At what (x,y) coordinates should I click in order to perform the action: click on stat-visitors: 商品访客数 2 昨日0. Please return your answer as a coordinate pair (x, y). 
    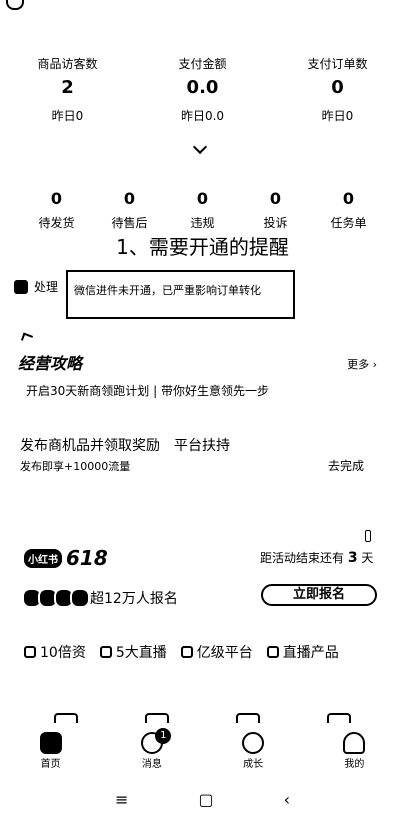
    Looking at the image, I should click on (67, 92).